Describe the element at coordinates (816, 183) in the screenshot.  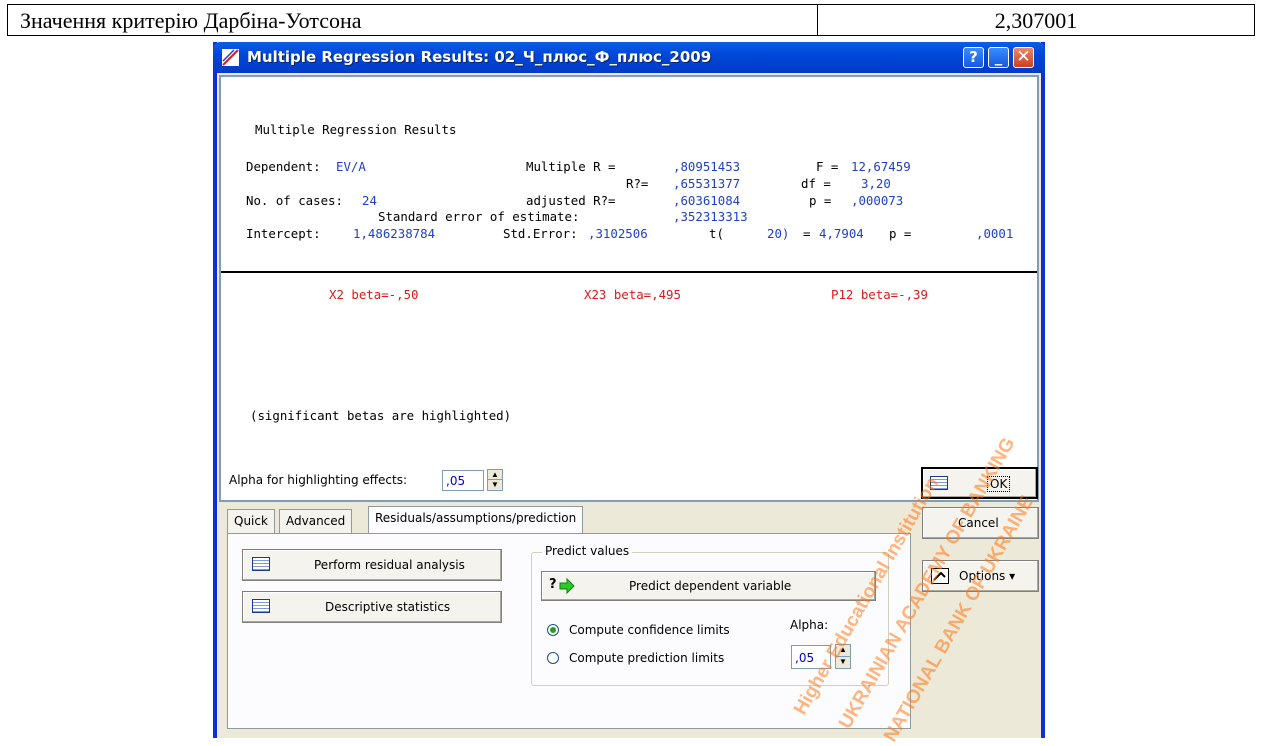
I see `df-label: df =` at that location.